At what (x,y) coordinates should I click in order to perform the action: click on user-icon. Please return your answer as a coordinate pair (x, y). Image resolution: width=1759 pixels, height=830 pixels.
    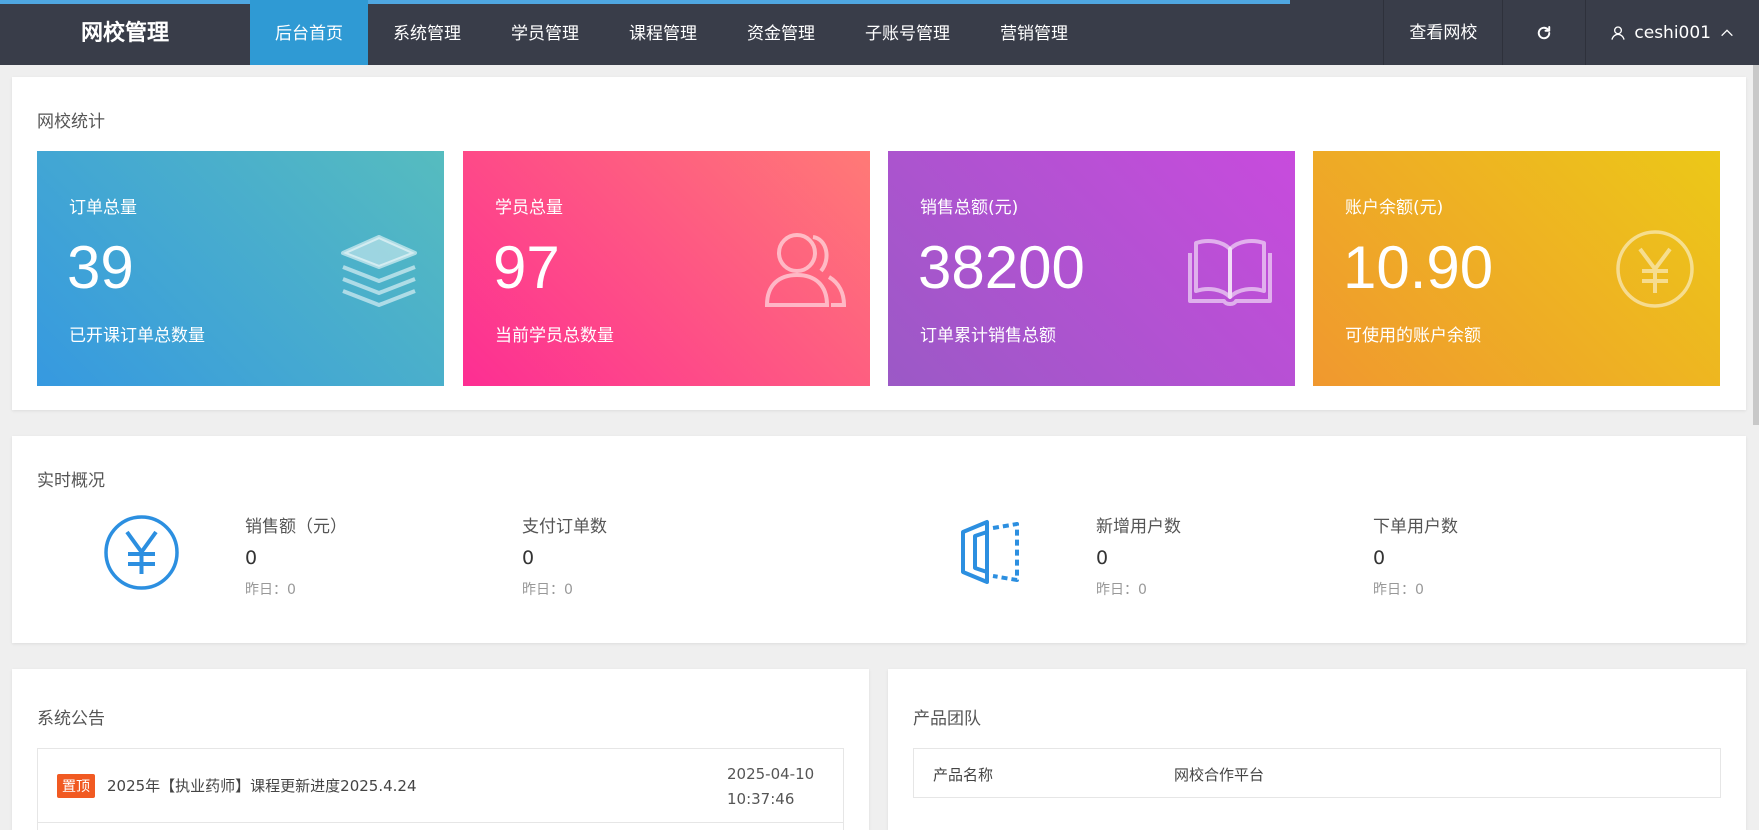
    Looking at the image, I should click on (1618, 32).